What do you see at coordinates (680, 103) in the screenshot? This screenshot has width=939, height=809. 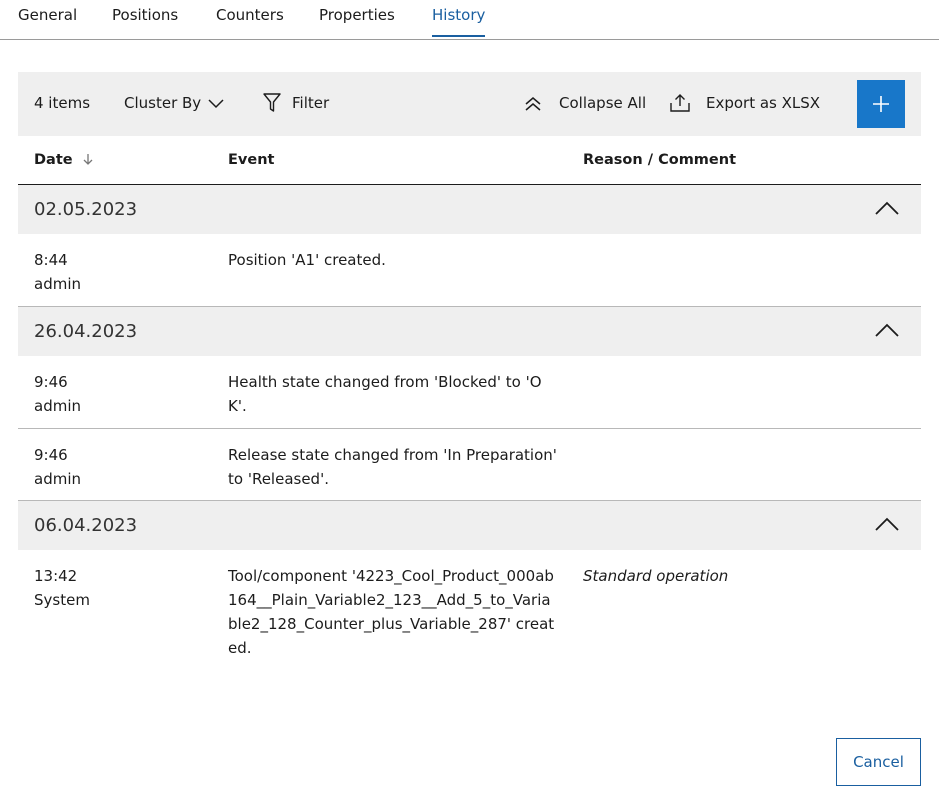 I see `export-icon` at bounding box center [680, 103].